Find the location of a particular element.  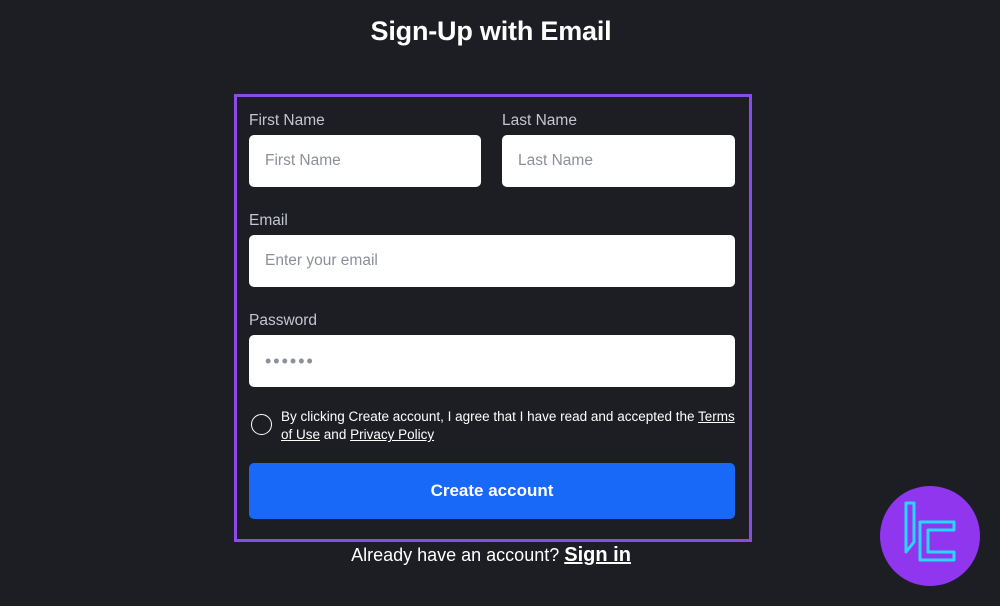

signin-prompt: Already have an account? is located at coordinates (455, 555).